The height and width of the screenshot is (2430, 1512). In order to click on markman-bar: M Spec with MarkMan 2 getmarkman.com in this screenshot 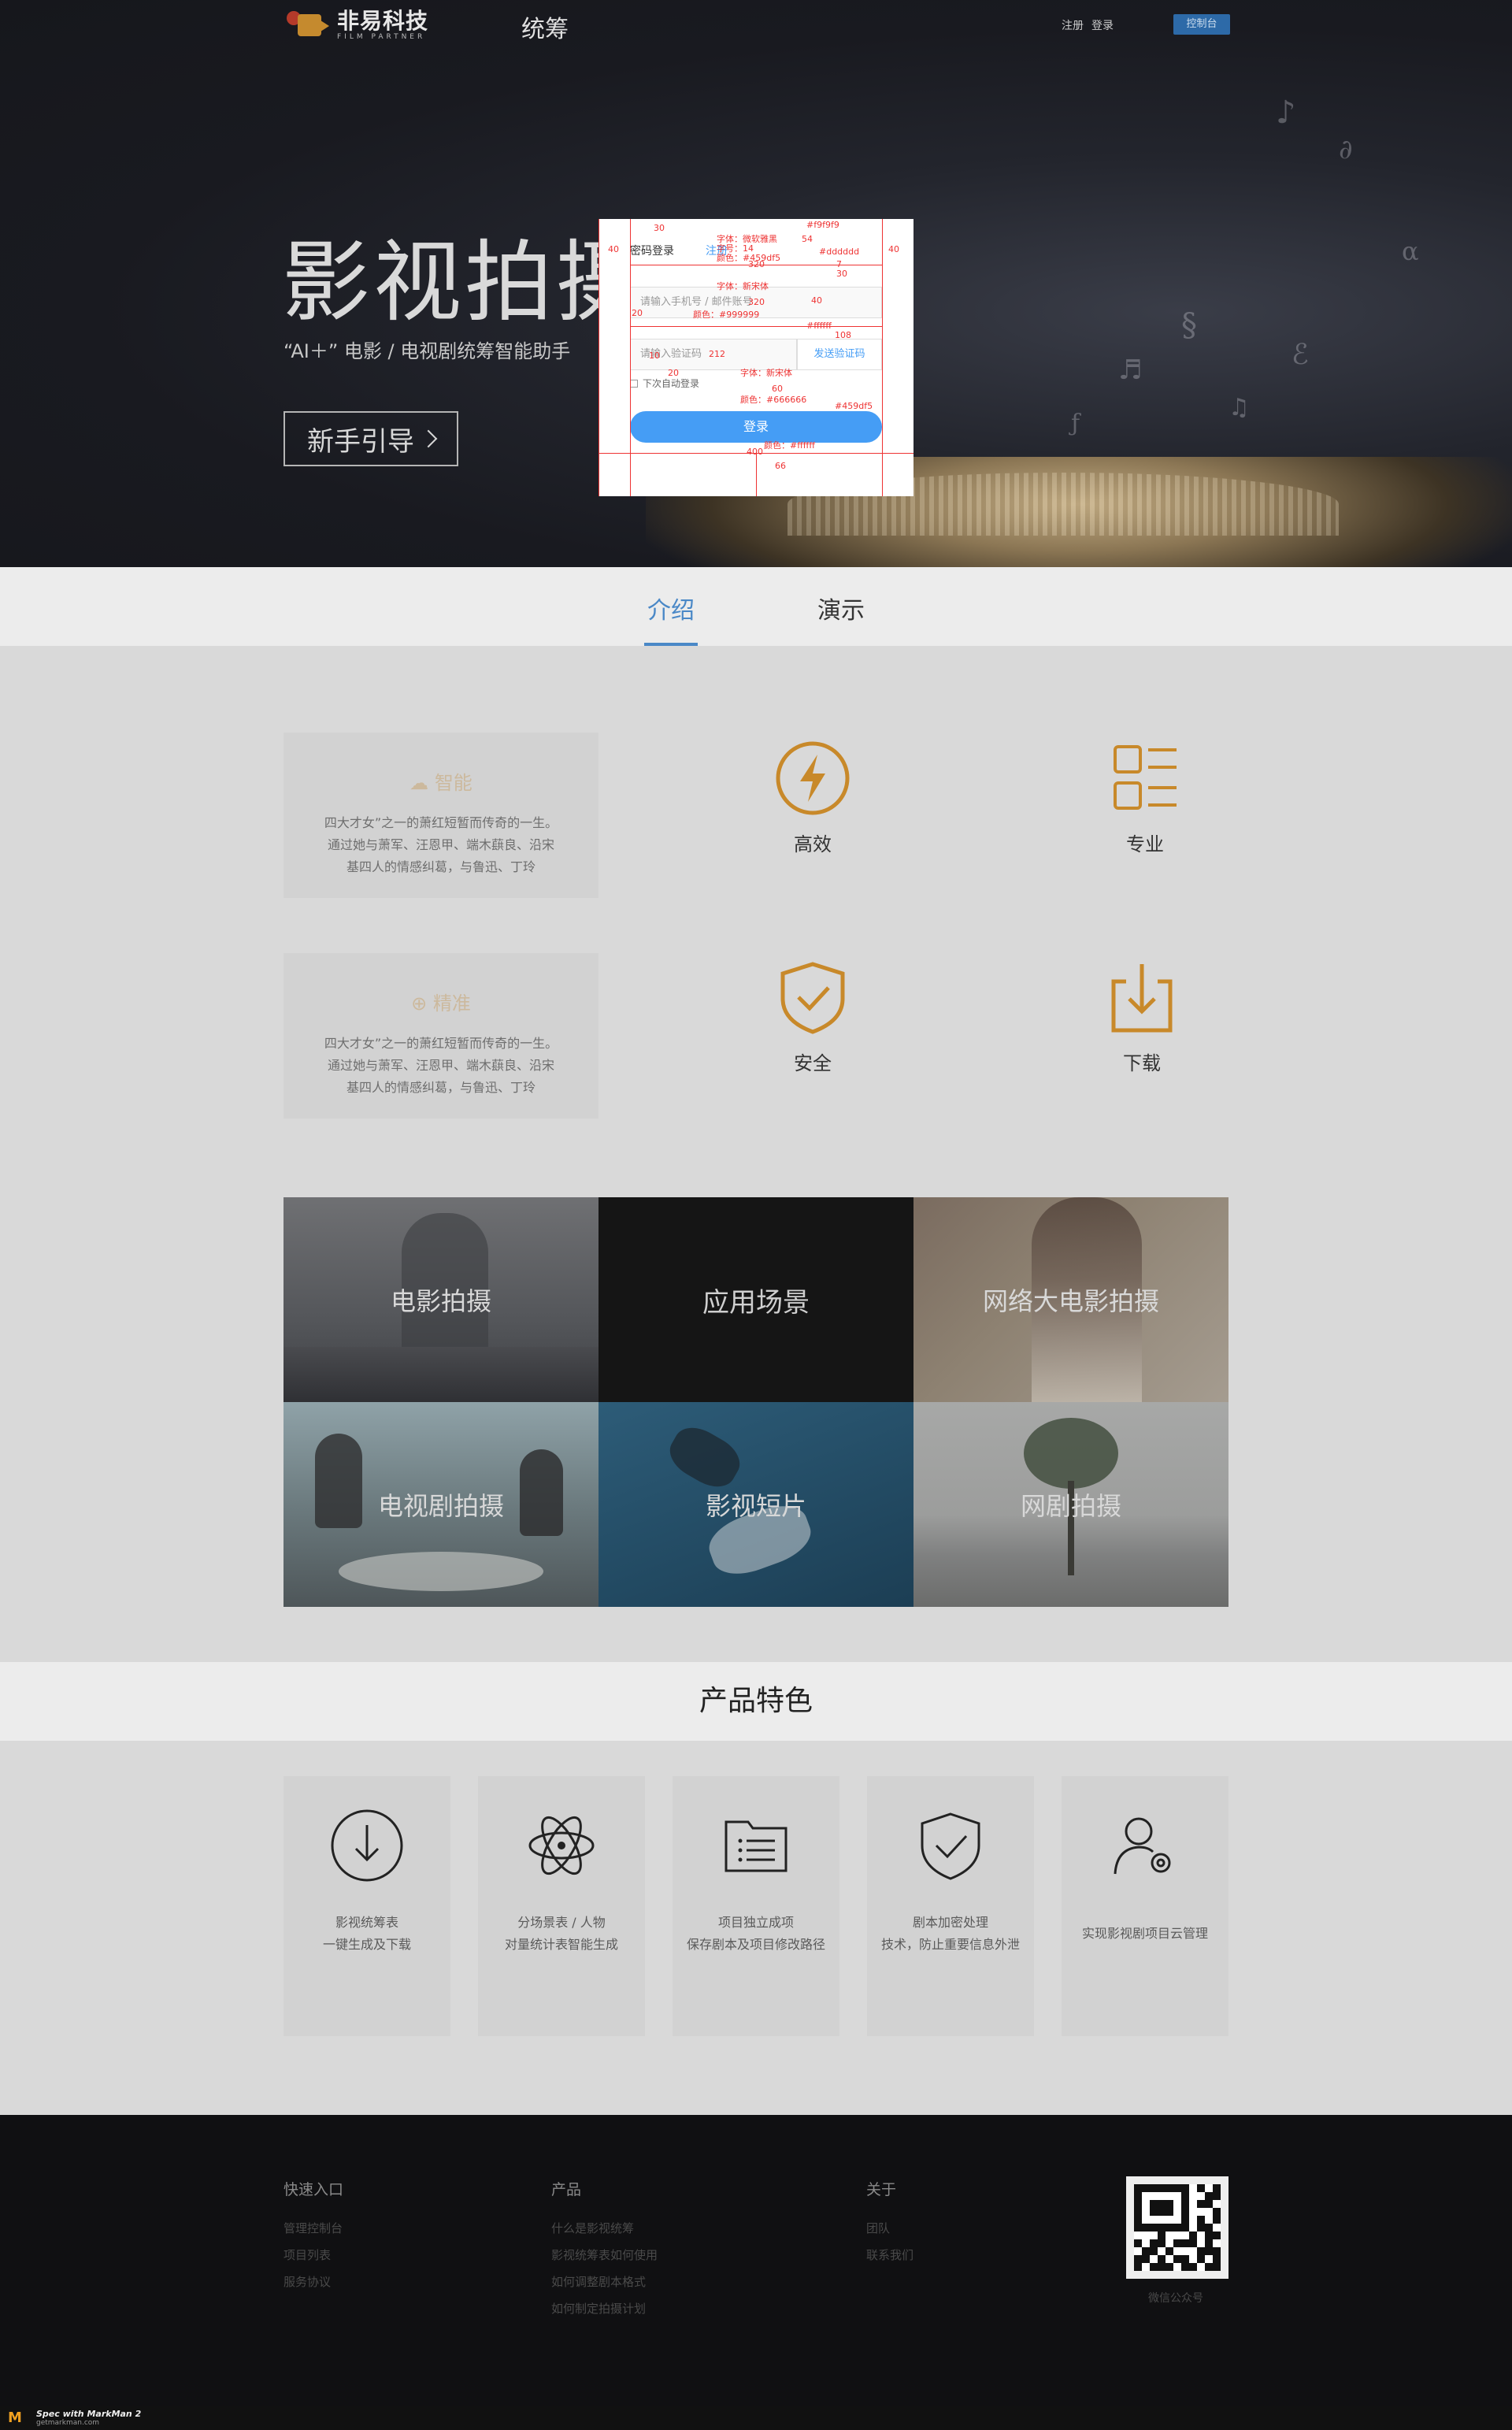, I will do `click(756, 2418)`.